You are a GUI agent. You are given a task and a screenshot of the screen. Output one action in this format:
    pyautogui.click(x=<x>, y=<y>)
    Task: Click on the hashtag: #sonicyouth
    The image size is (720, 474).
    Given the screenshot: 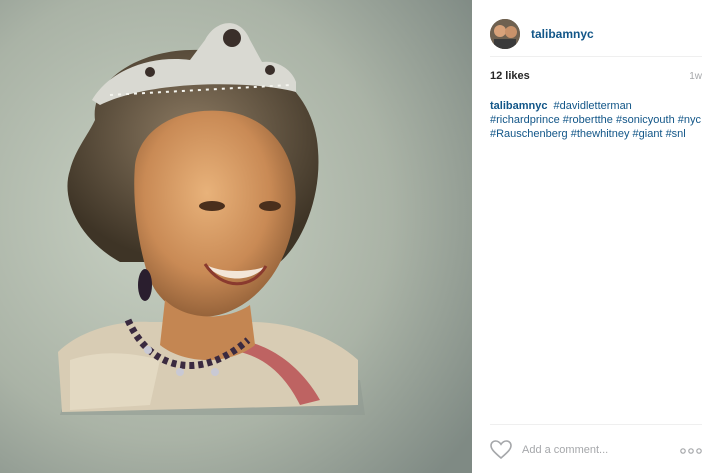 What is the action you would take?
    pyautogui.click(x=645, y=120)
    